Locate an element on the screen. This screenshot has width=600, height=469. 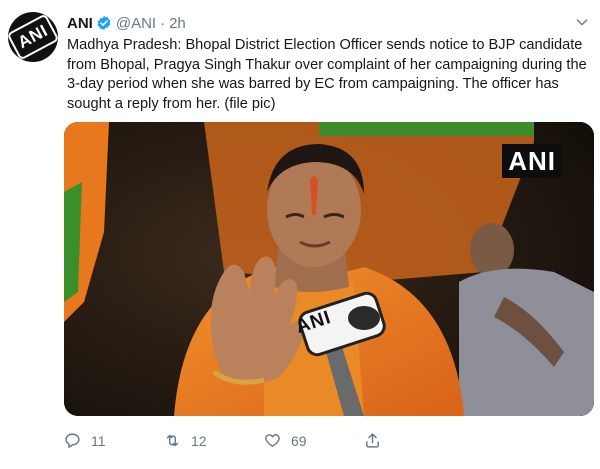
retweet-button: 12 is located at coordinates (185, 440).